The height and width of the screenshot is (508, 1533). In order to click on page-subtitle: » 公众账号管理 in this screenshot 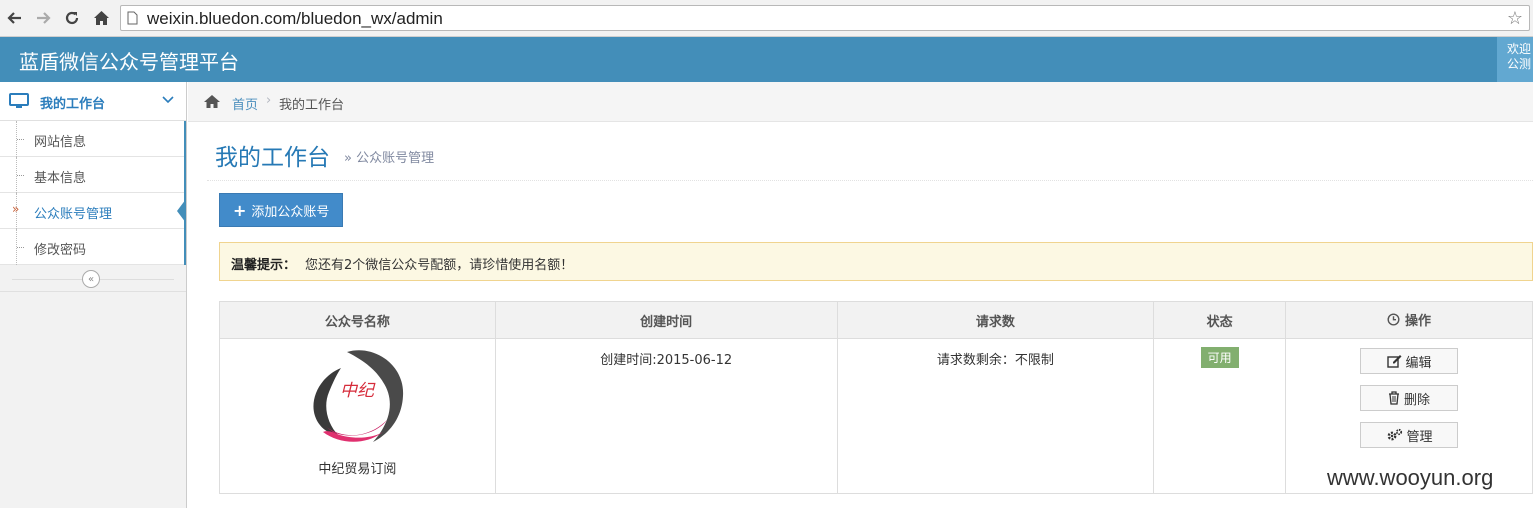, I will do `click(389, 158)`.